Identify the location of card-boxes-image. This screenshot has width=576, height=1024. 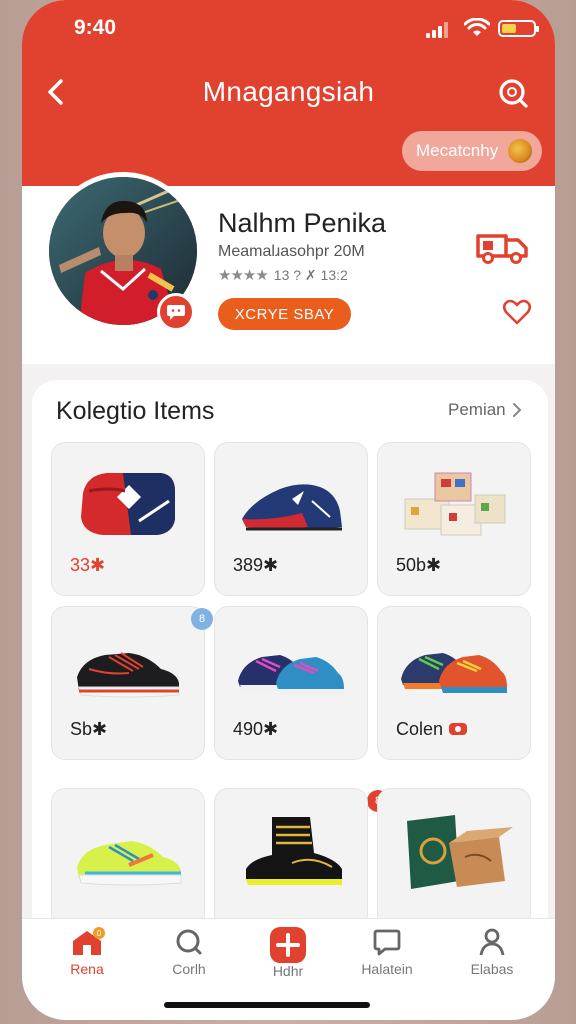
(455, 504).